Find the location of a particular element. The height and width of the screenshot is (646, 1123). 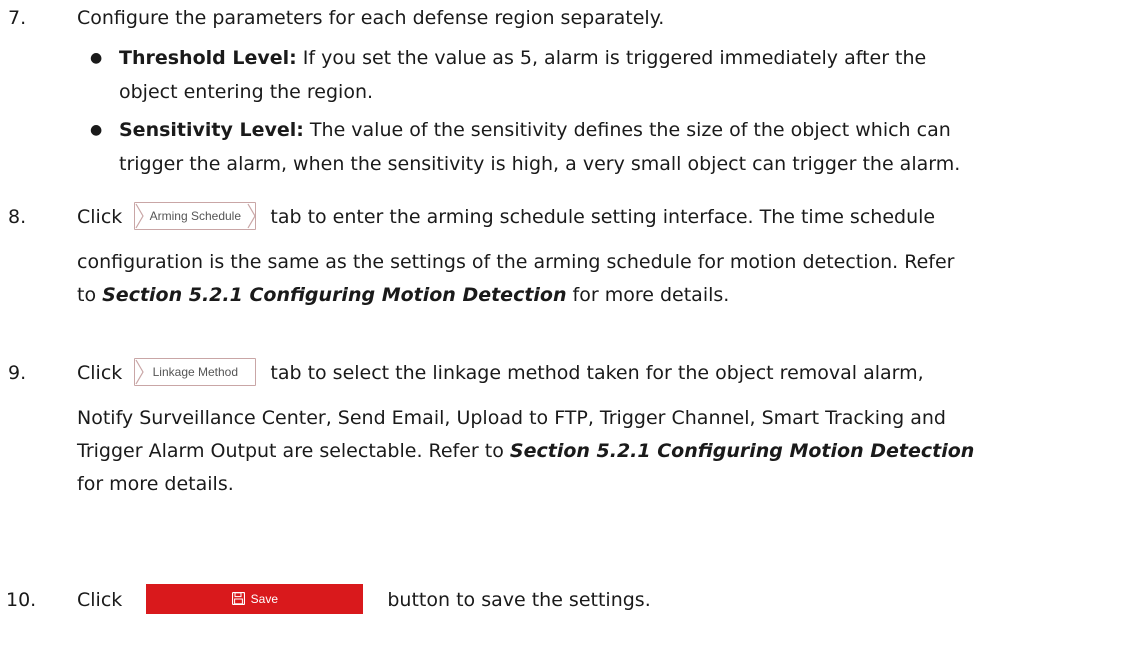

linkage-method-tab: Linkage Method is located at coordinates (195, 371).